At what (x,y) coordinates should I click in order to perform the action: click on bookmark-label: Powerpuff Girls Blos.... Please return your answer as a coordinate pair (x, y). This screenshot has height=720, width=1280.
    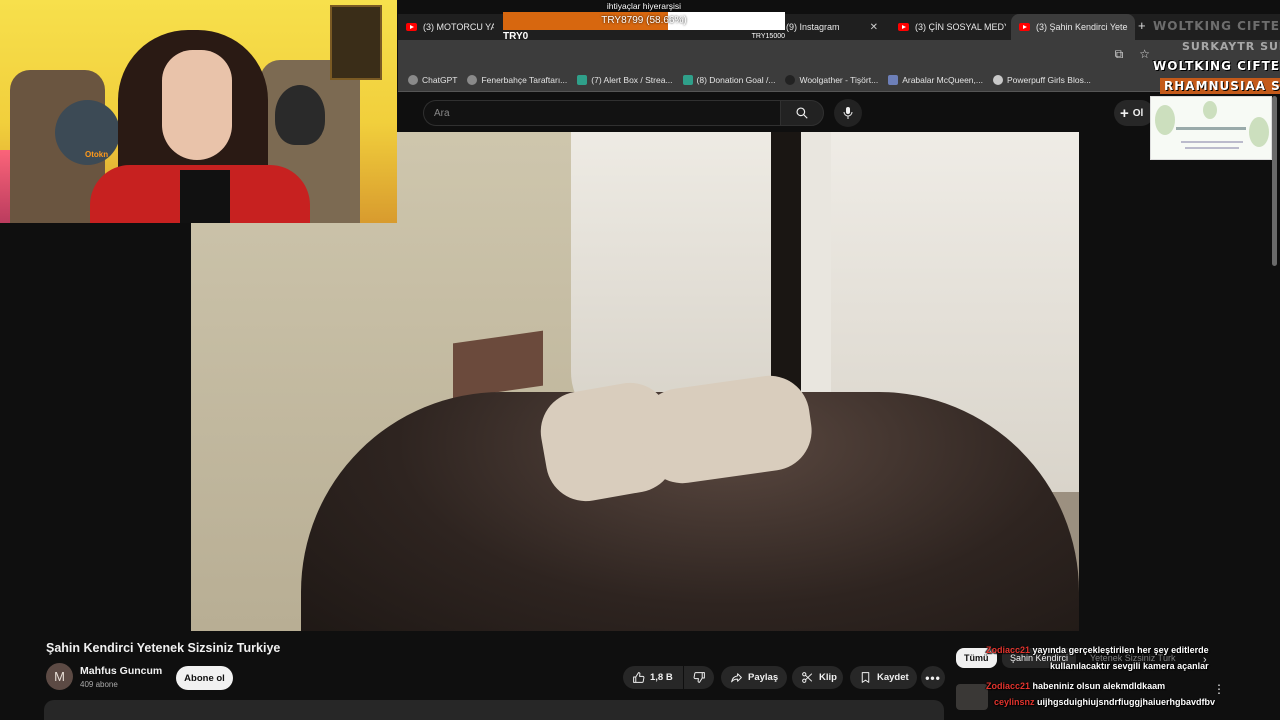
    Looking at the image, I should click on (1048, 79).